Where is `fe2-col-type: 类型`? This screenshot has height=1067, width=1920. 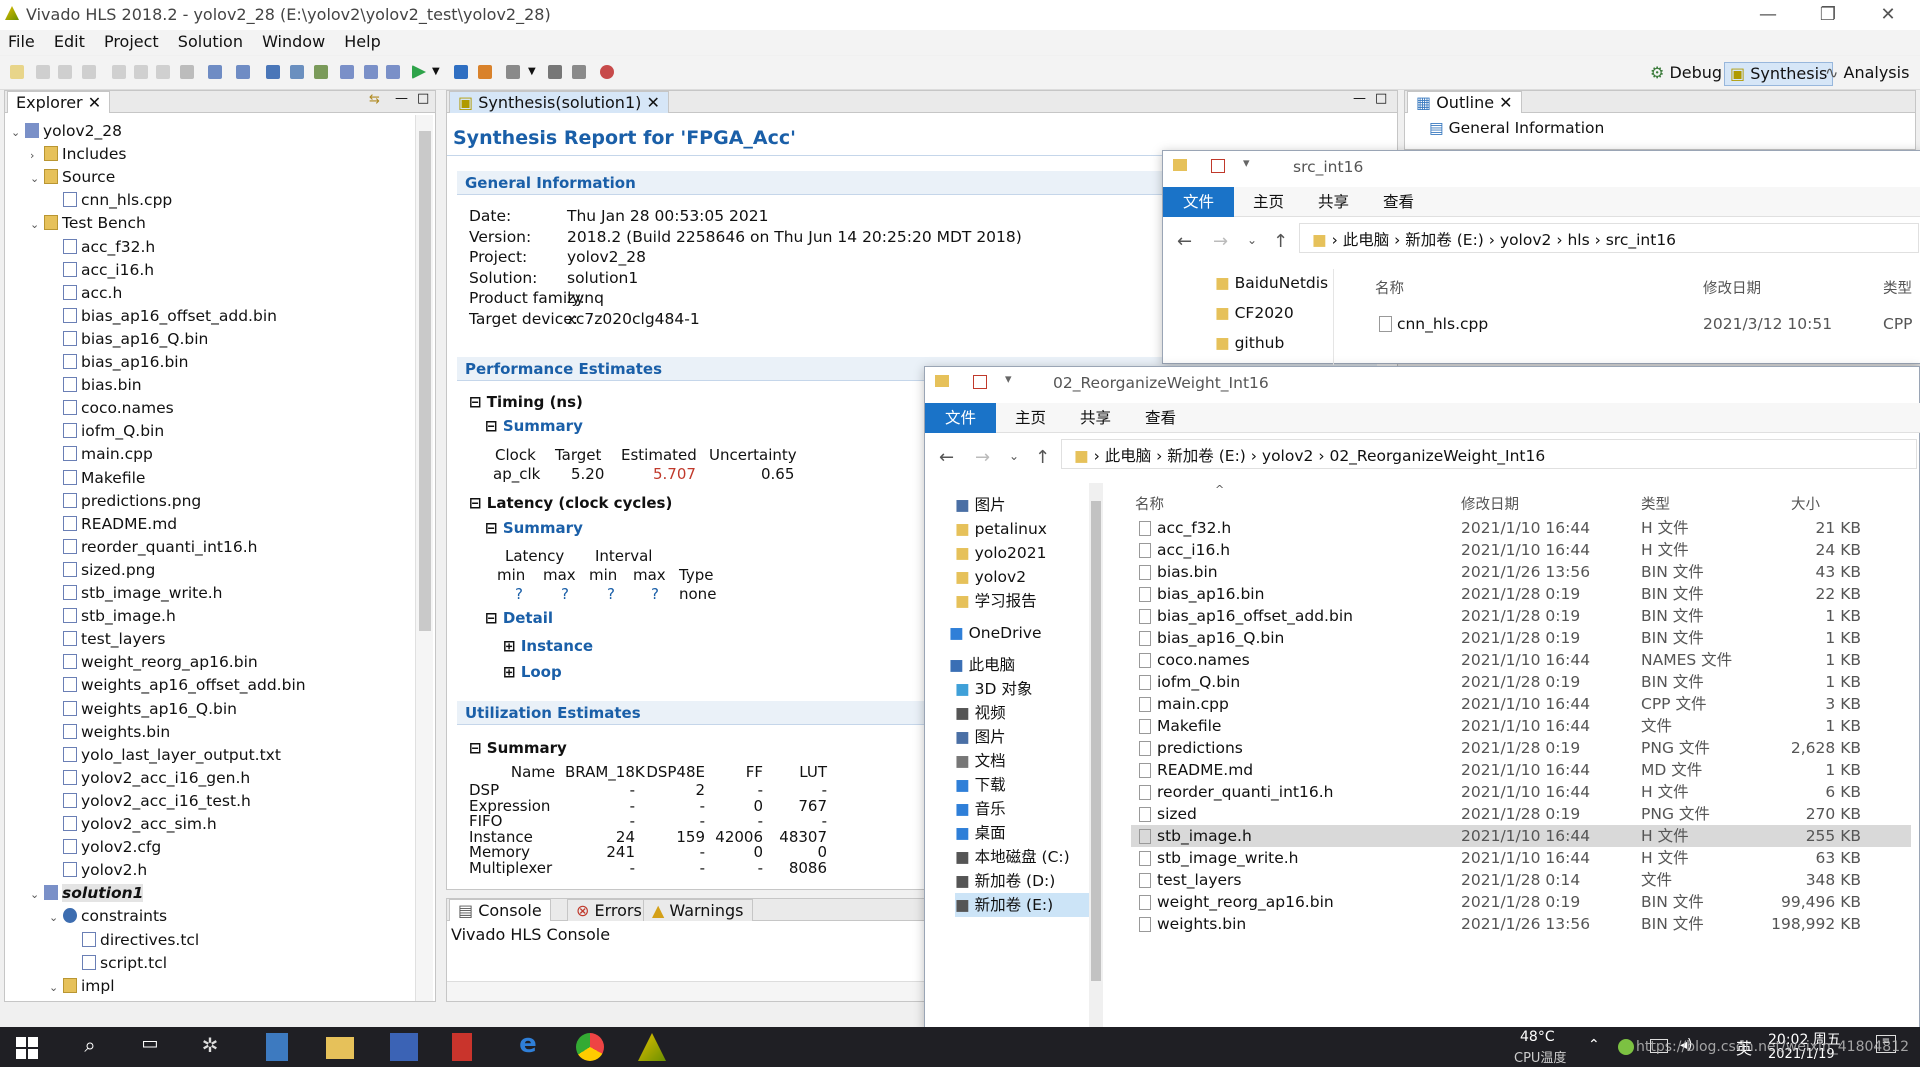 fe2-col-type: 类型 is located at coordinates (1655, 503).